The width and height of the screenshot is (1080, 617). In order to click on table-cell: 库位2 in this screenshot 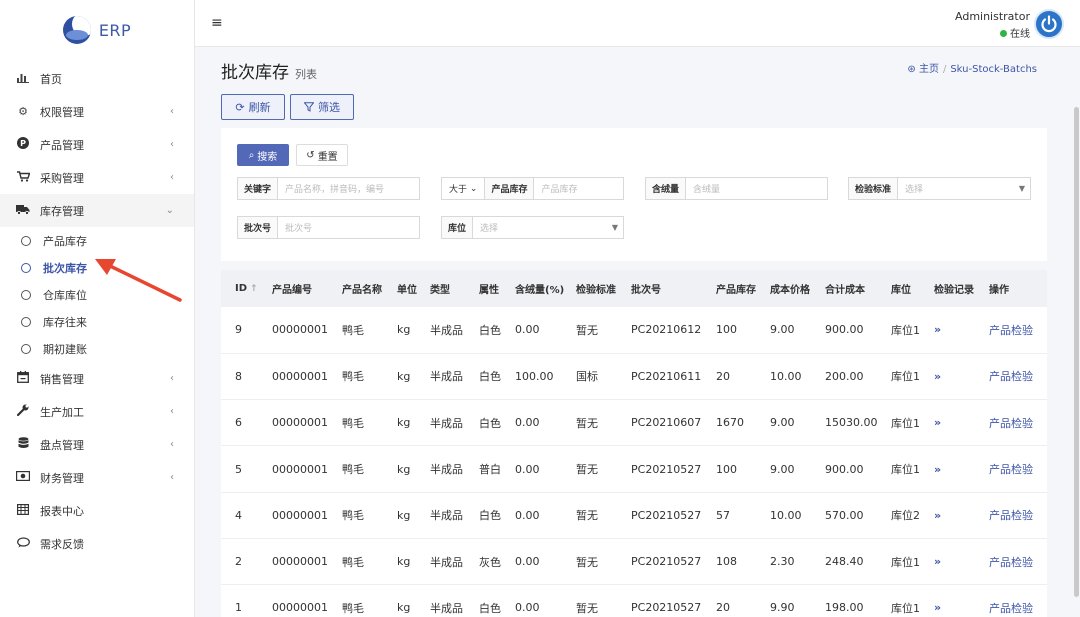, I will do `click(912, 515)`.